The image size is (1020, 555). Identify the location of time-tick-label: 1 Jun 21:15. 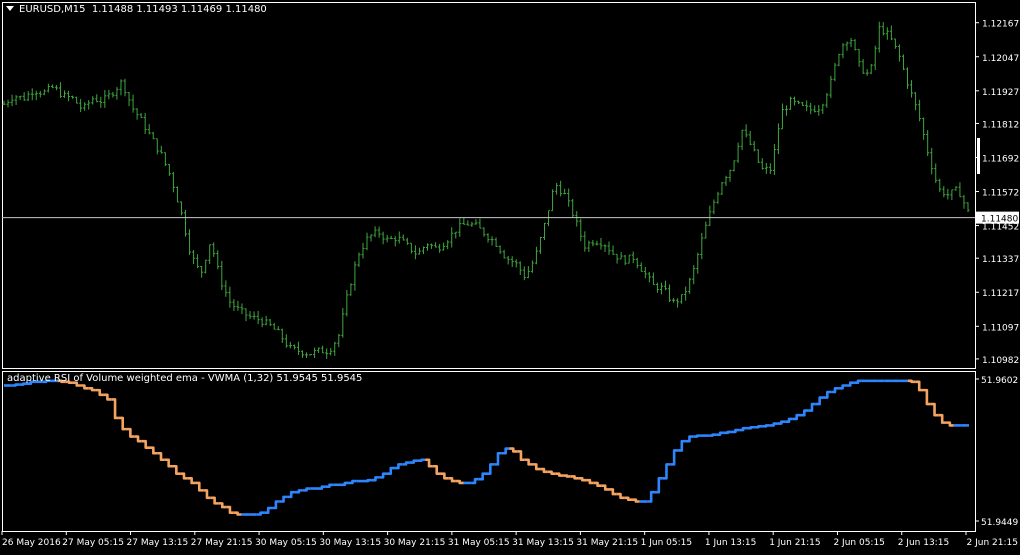
(794, 543).